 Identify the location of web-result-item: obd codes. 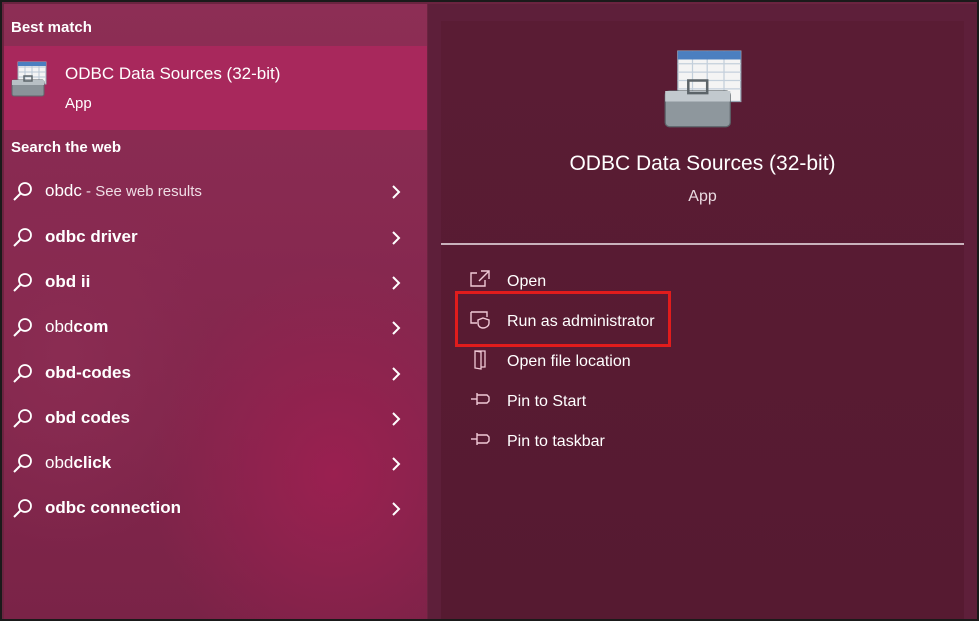
(215, 418).